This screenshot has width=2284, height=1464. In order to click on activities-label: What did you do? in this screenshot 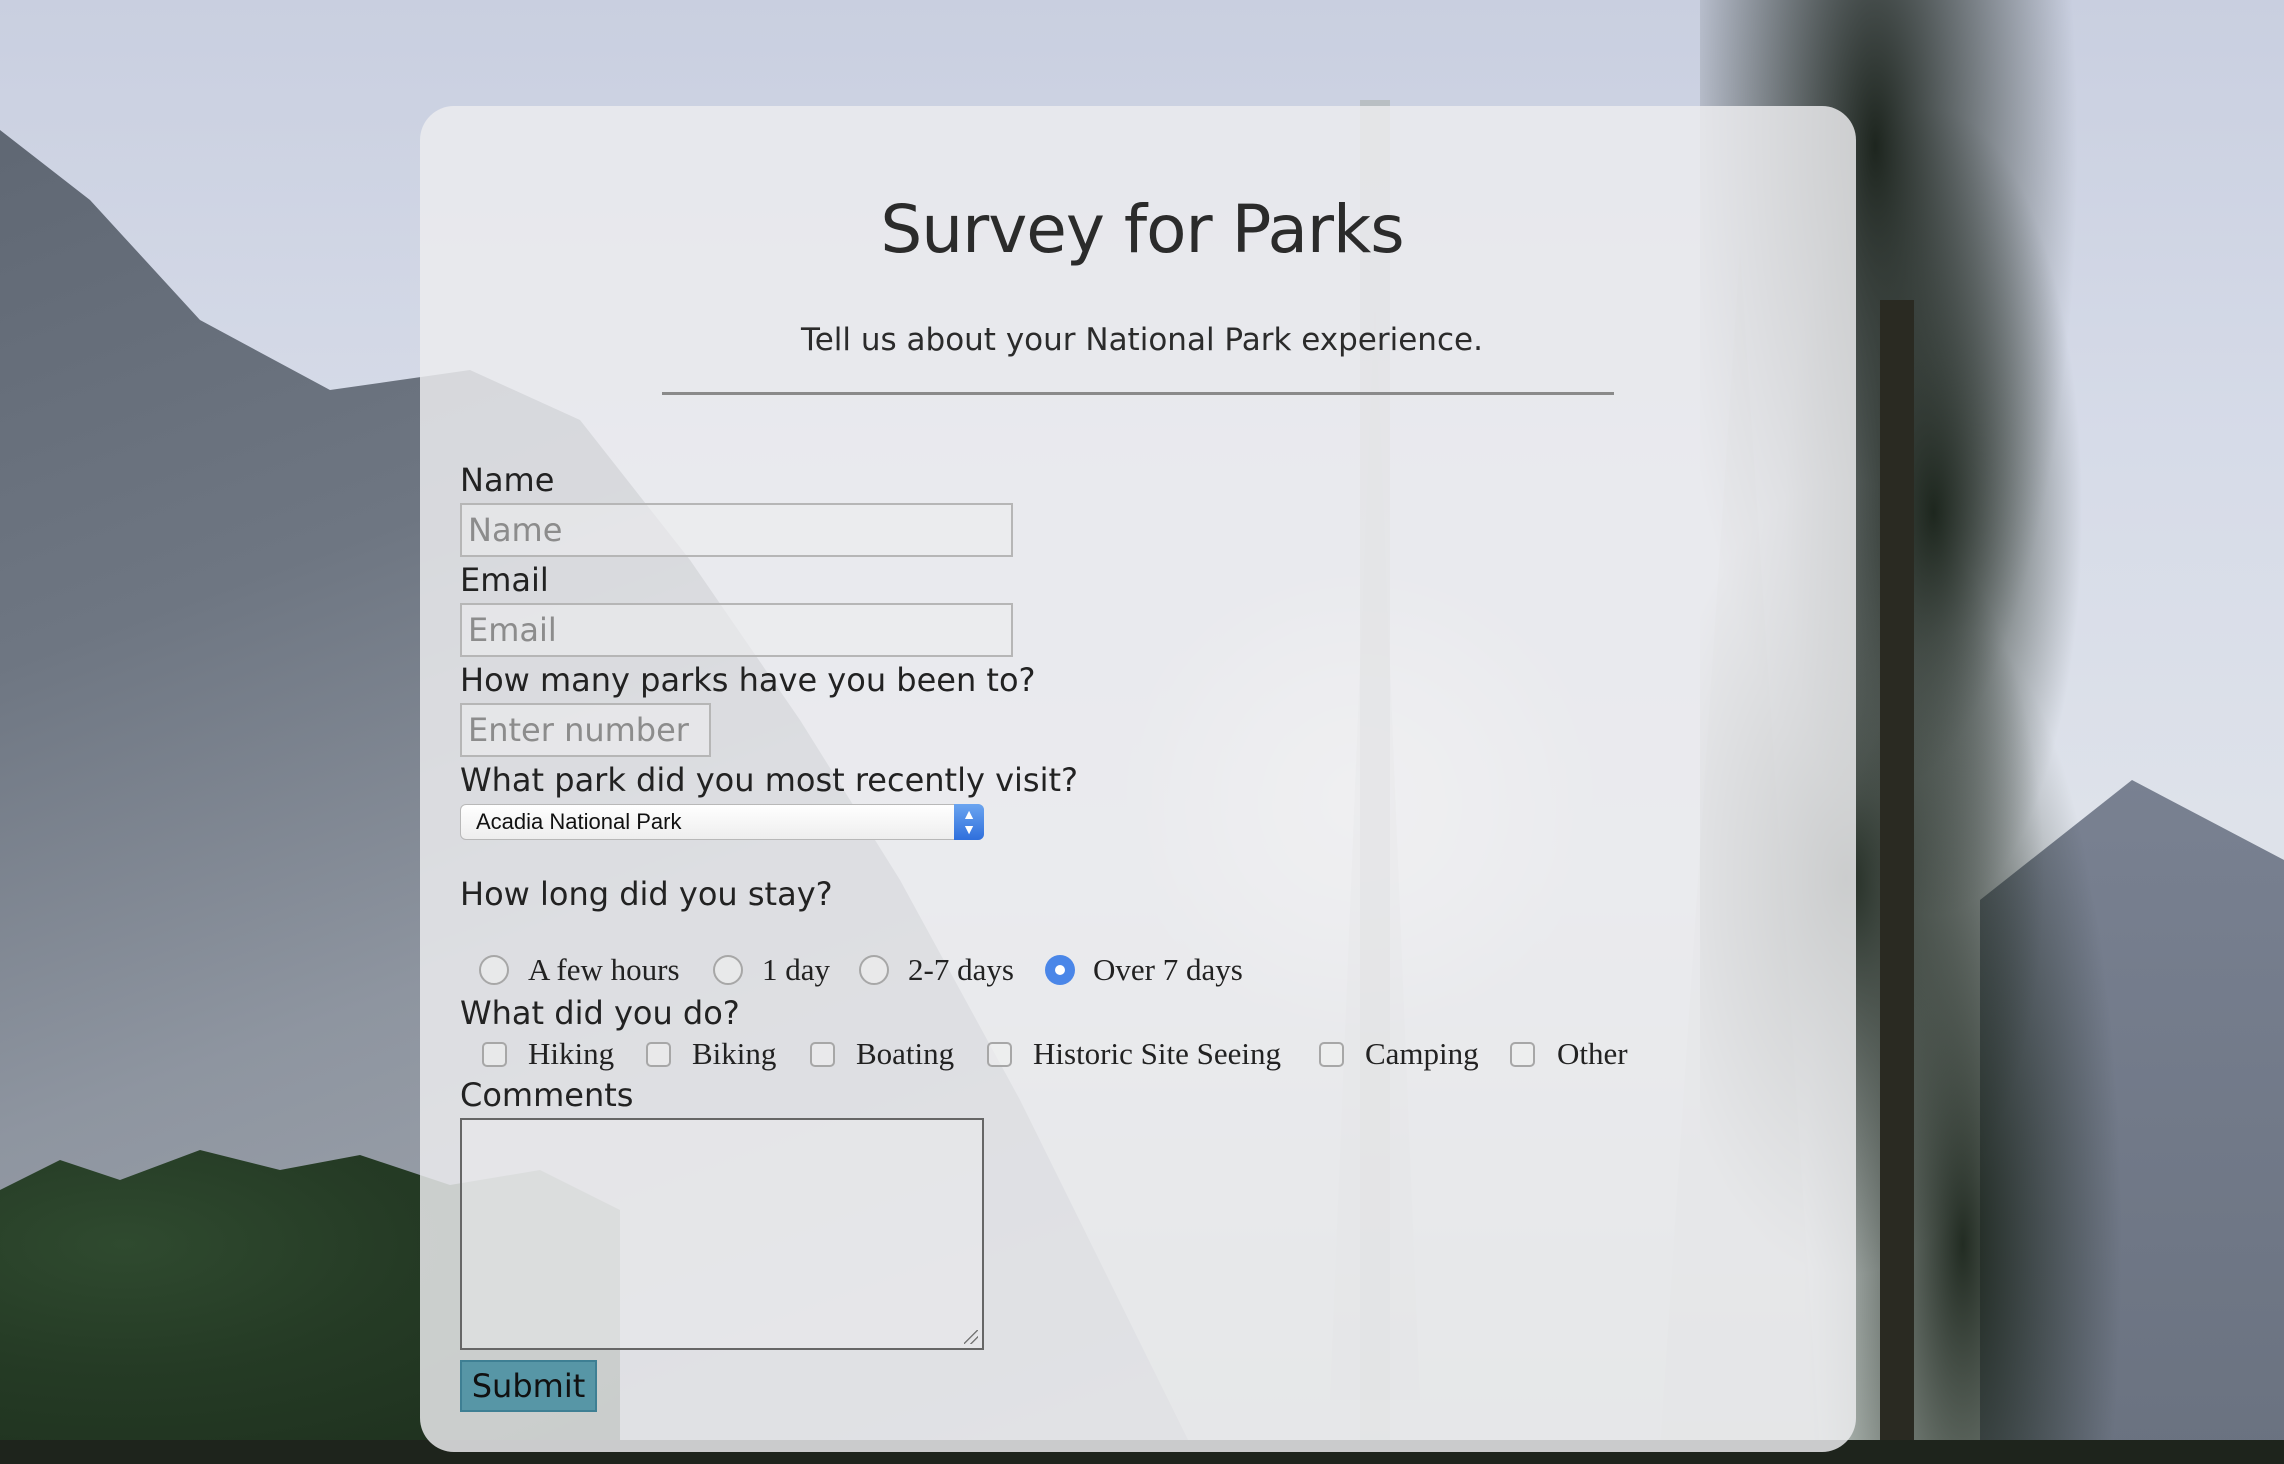, I will do `click(600, 1013)`.